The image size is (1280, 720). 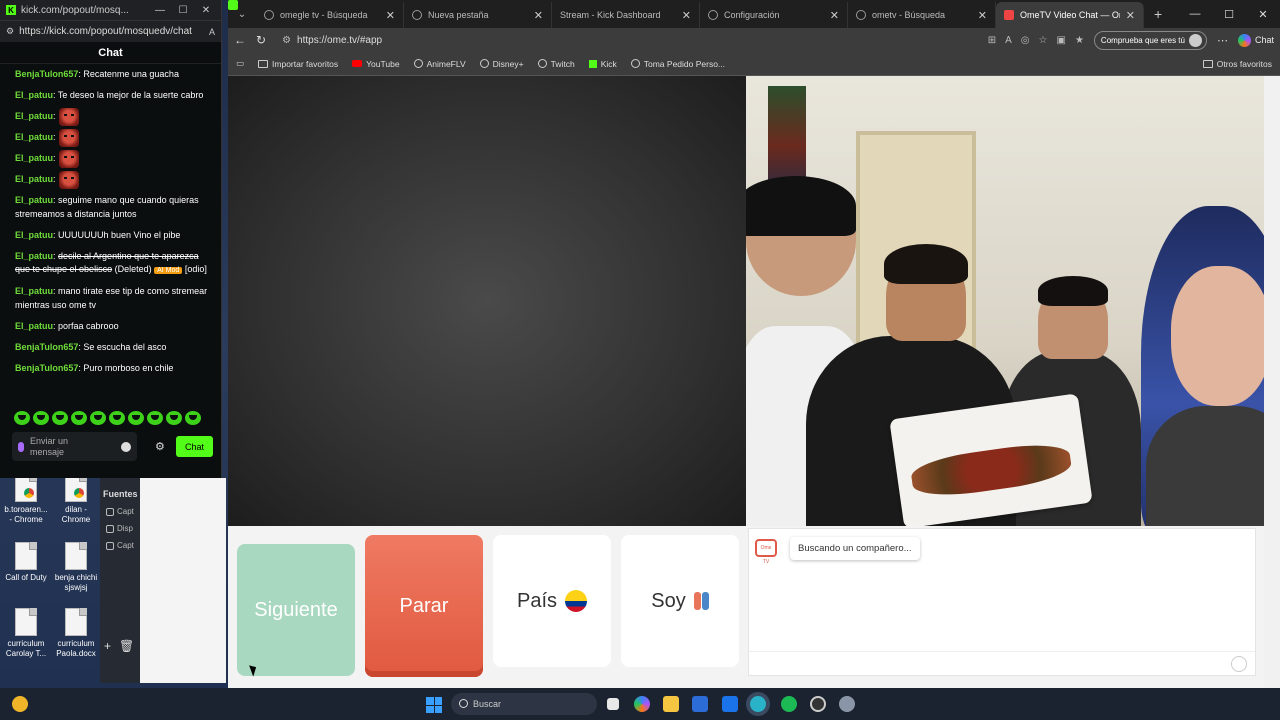 What do you see at coordinates (1043, 40) in the screenshot?
I see `favorite-star-icon: ☆` at bounding box center [1043, 40].